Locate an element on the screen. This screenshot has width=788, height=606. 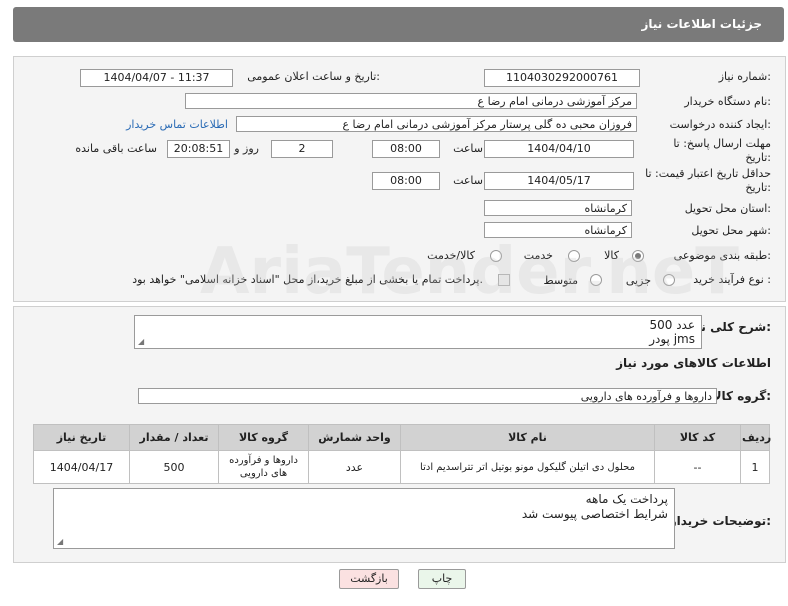
category-goods-radio is located at coordinates (638, 256).